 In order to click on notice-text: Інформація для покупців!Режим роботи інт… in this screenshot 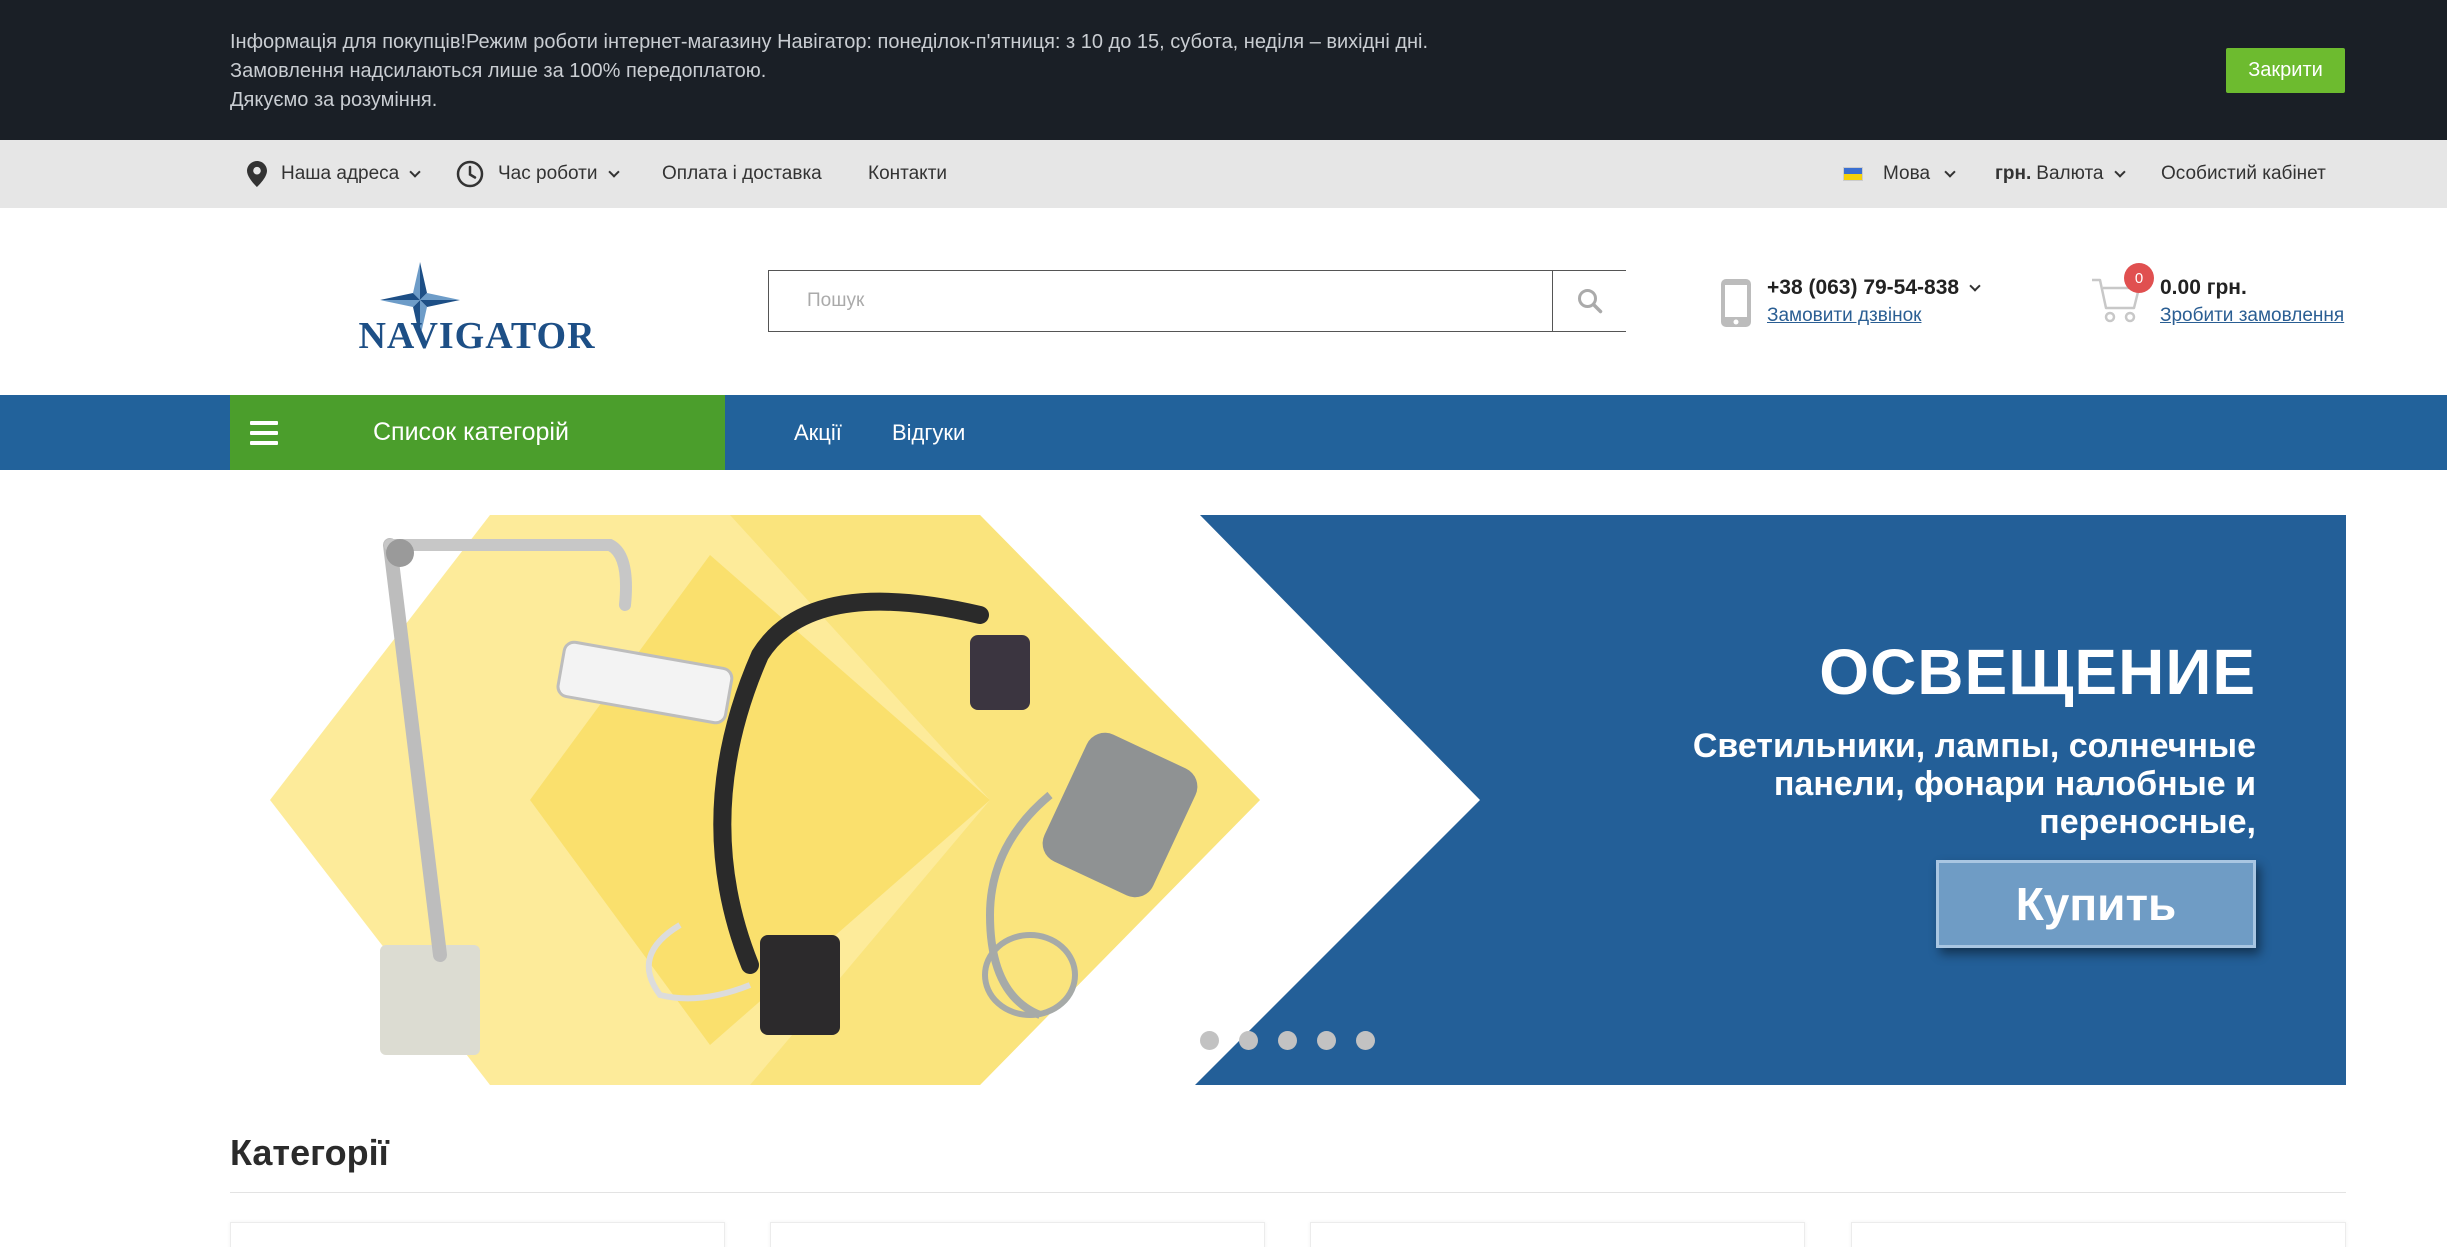, I will do `click(829, 71)`.